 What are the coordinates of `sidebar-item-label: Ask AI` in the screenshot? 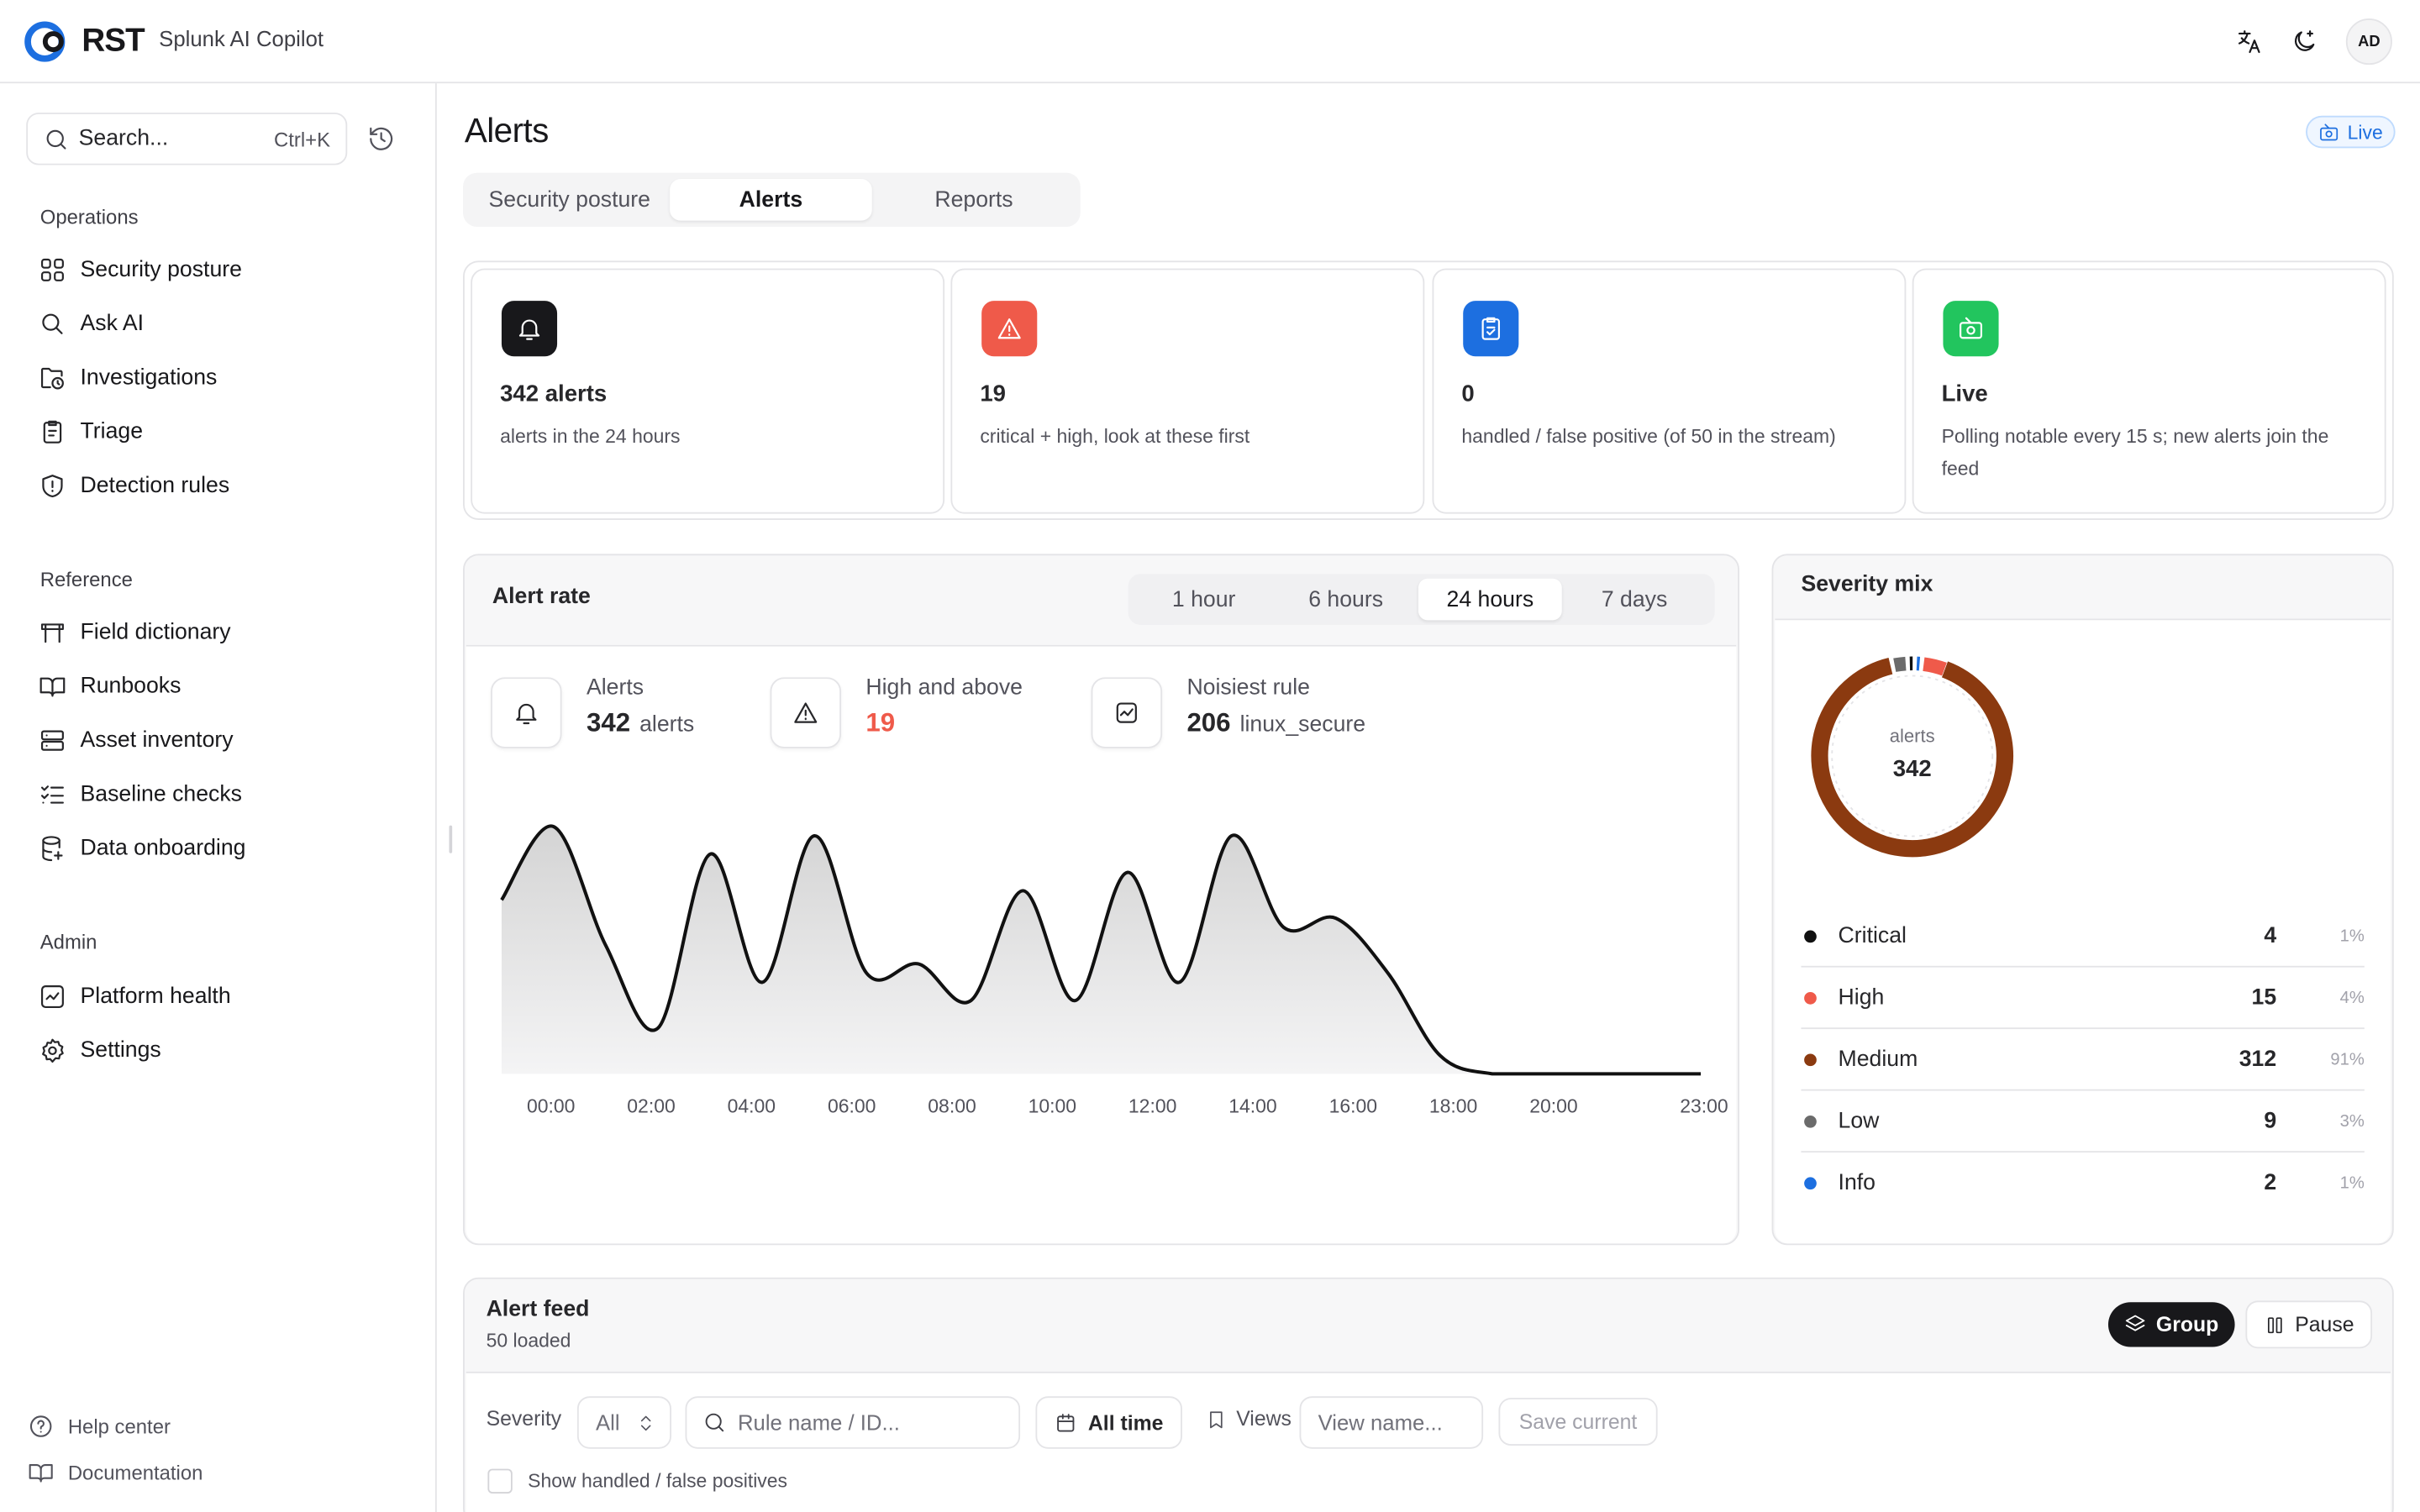 It's located at (113, 324).